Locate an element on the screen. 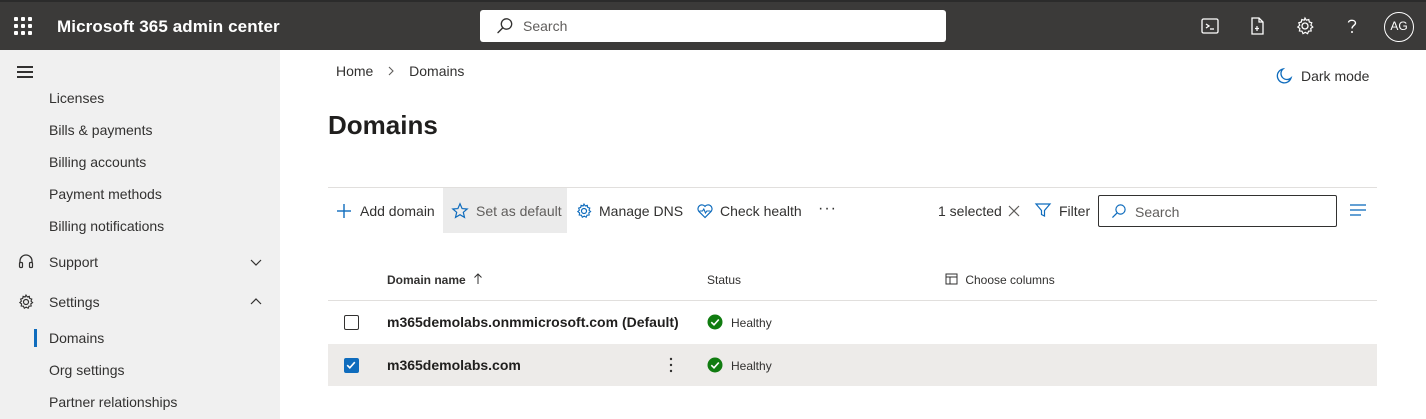 This screenshot has height=419, width=1426. nav-item-label: Settings is located at coordinates (74, 302).